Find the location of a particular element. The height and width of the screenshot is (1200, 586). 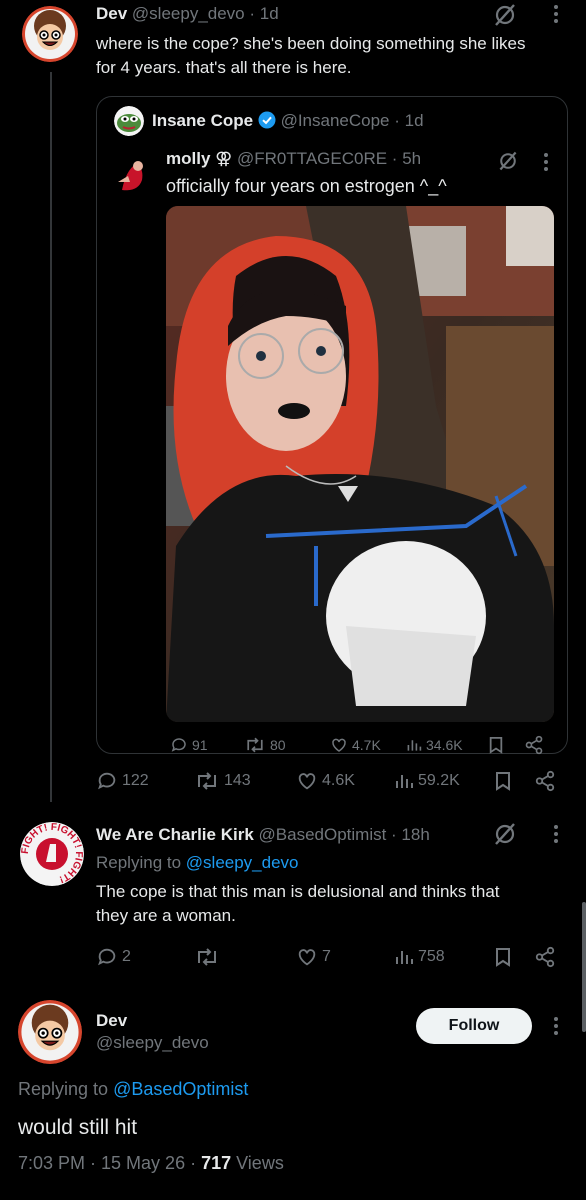

author-handle: @sleepy_devo is located at coordinates (152, 1042).